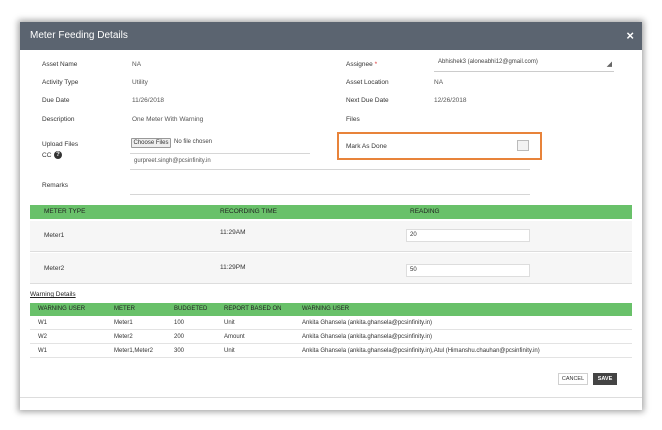 The width and height of the screenshot is (662, 430). Describe the element at coordinates (362, 64) in the screenshot. I see `assignee-label: Assignee *` at that location.